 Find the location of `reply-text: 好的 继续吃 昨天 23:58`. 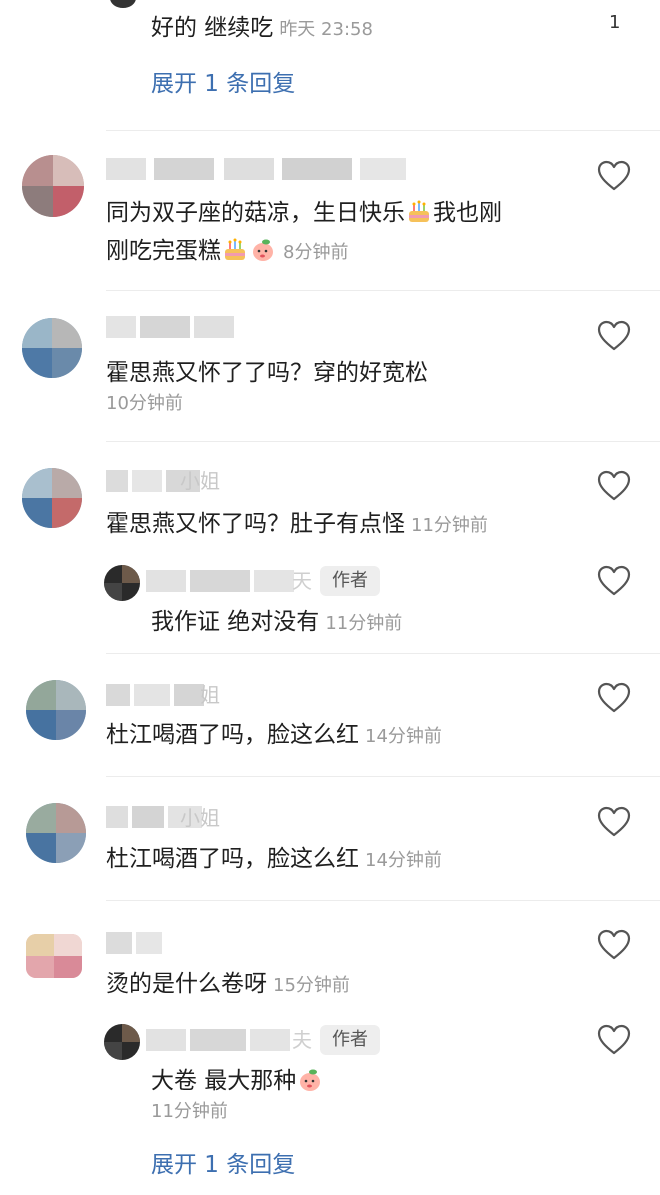

reply-text: 好的 继续吃 昨天 23:58 is located at coordinates (262, 29).